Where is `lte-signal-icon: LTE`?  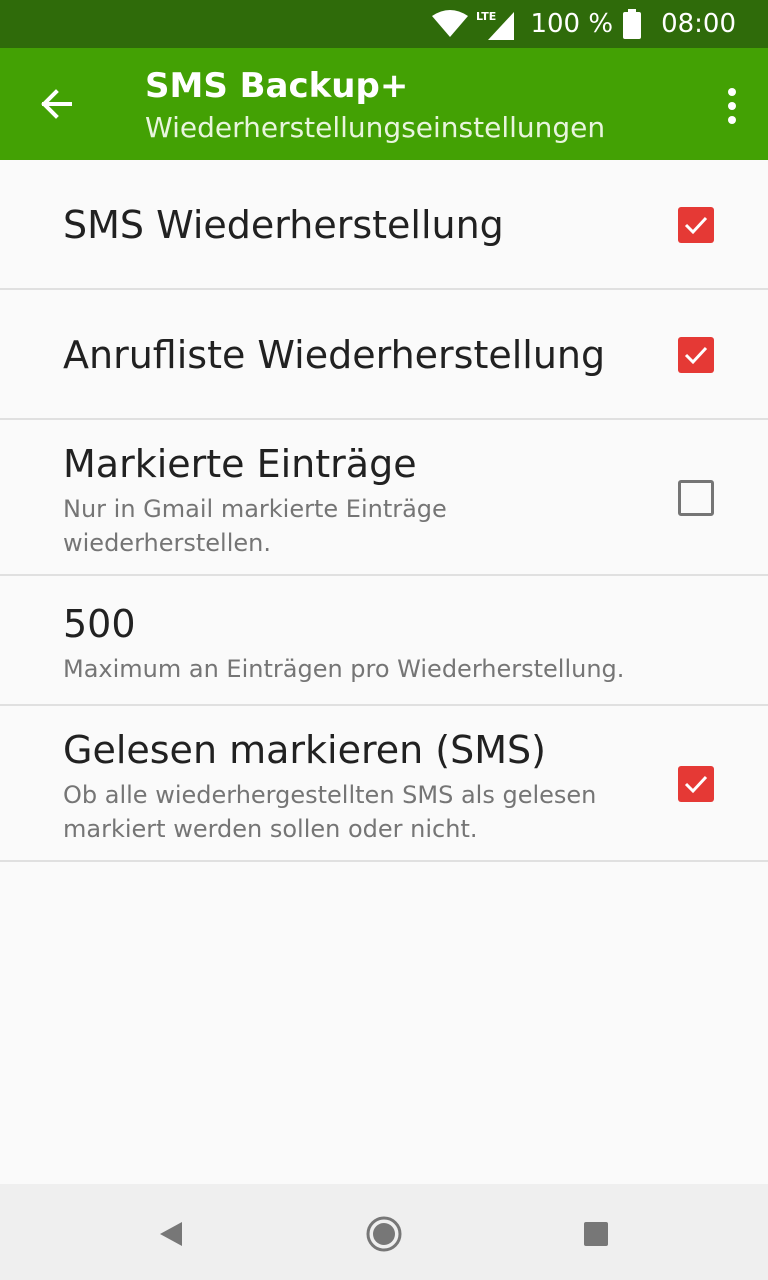 lte-signal-icon: LTE is located at coordinates (495, 25).